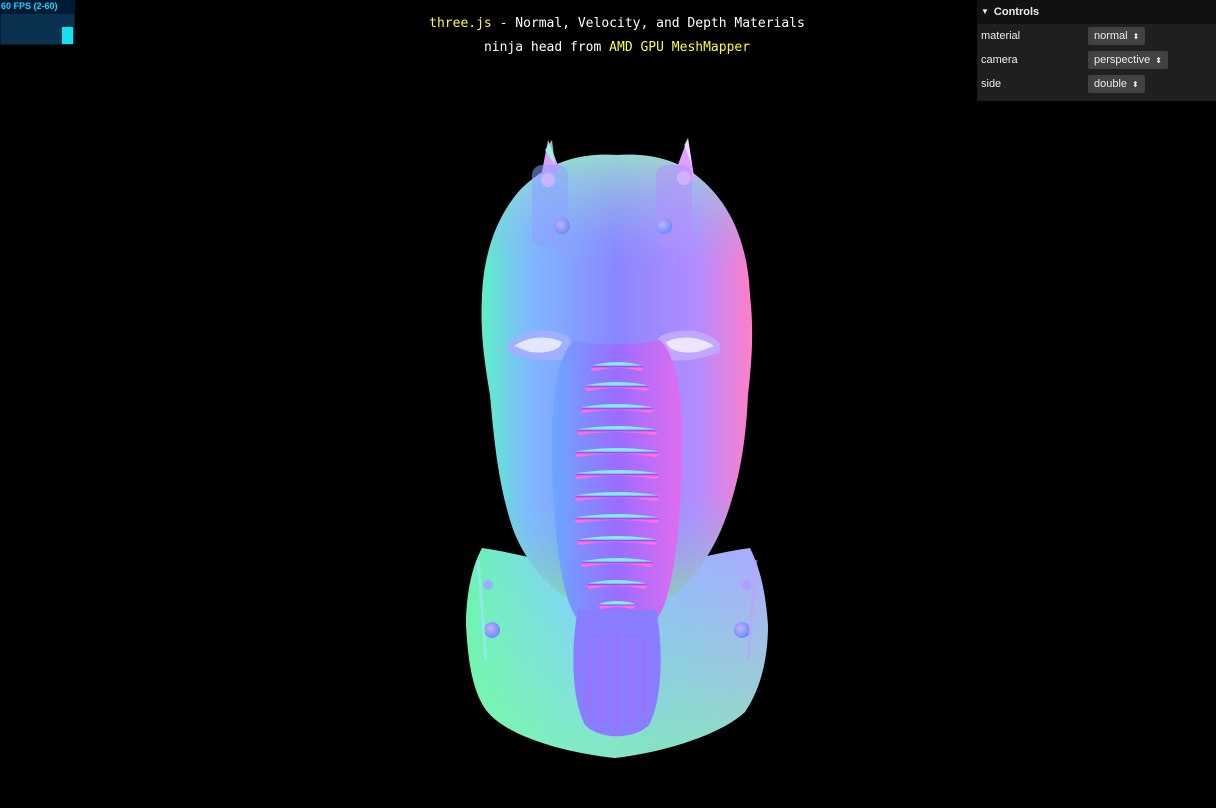 This screenshot has height=808, width=1216. I want to click on control-label-side: side, so click(991, 84).